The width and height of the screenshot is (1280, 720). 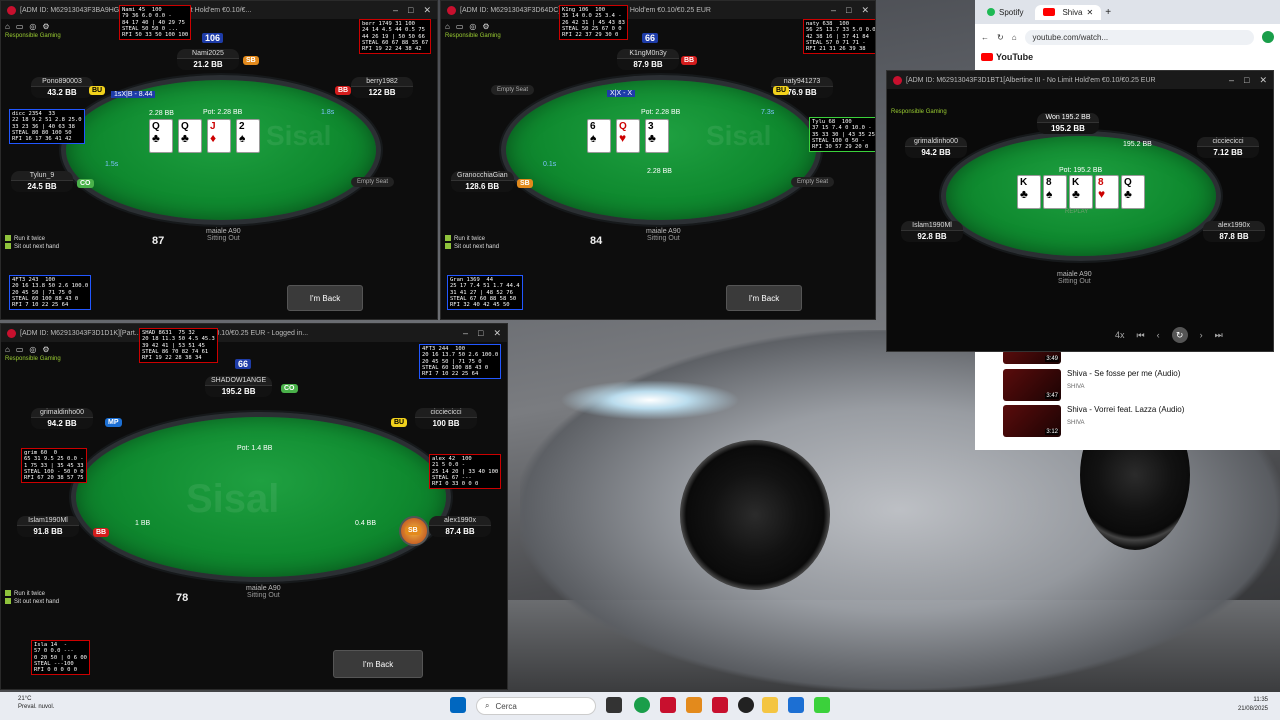 What do you see at coordinates (1068, 12) in the screenshot?
I see `tab-shiva: Shiva ✕` at bounding box center [1068, 12].